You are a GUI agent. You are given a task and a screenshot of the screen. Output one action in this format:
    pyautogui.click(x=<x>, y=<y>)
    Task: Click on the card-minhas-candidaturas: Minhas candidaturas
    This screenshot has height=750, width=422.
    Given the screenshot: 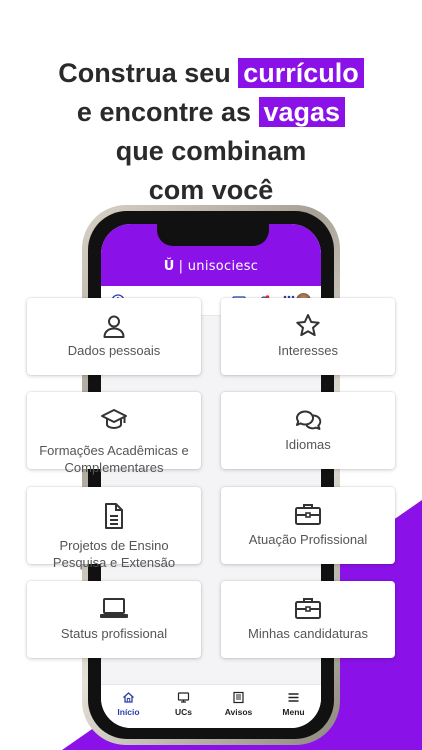 What is the action you would take?
    pyautogui.click(x=308, y=619)
    